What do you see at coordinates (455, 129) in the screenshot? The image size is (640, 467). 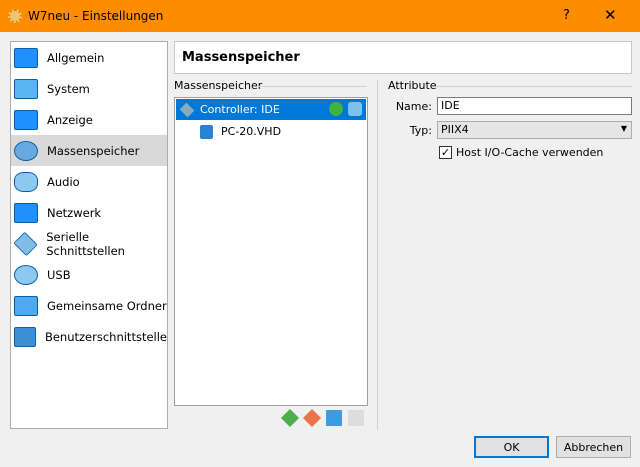 I see `type-value: PIIX4` at bounding box center [455, 129].